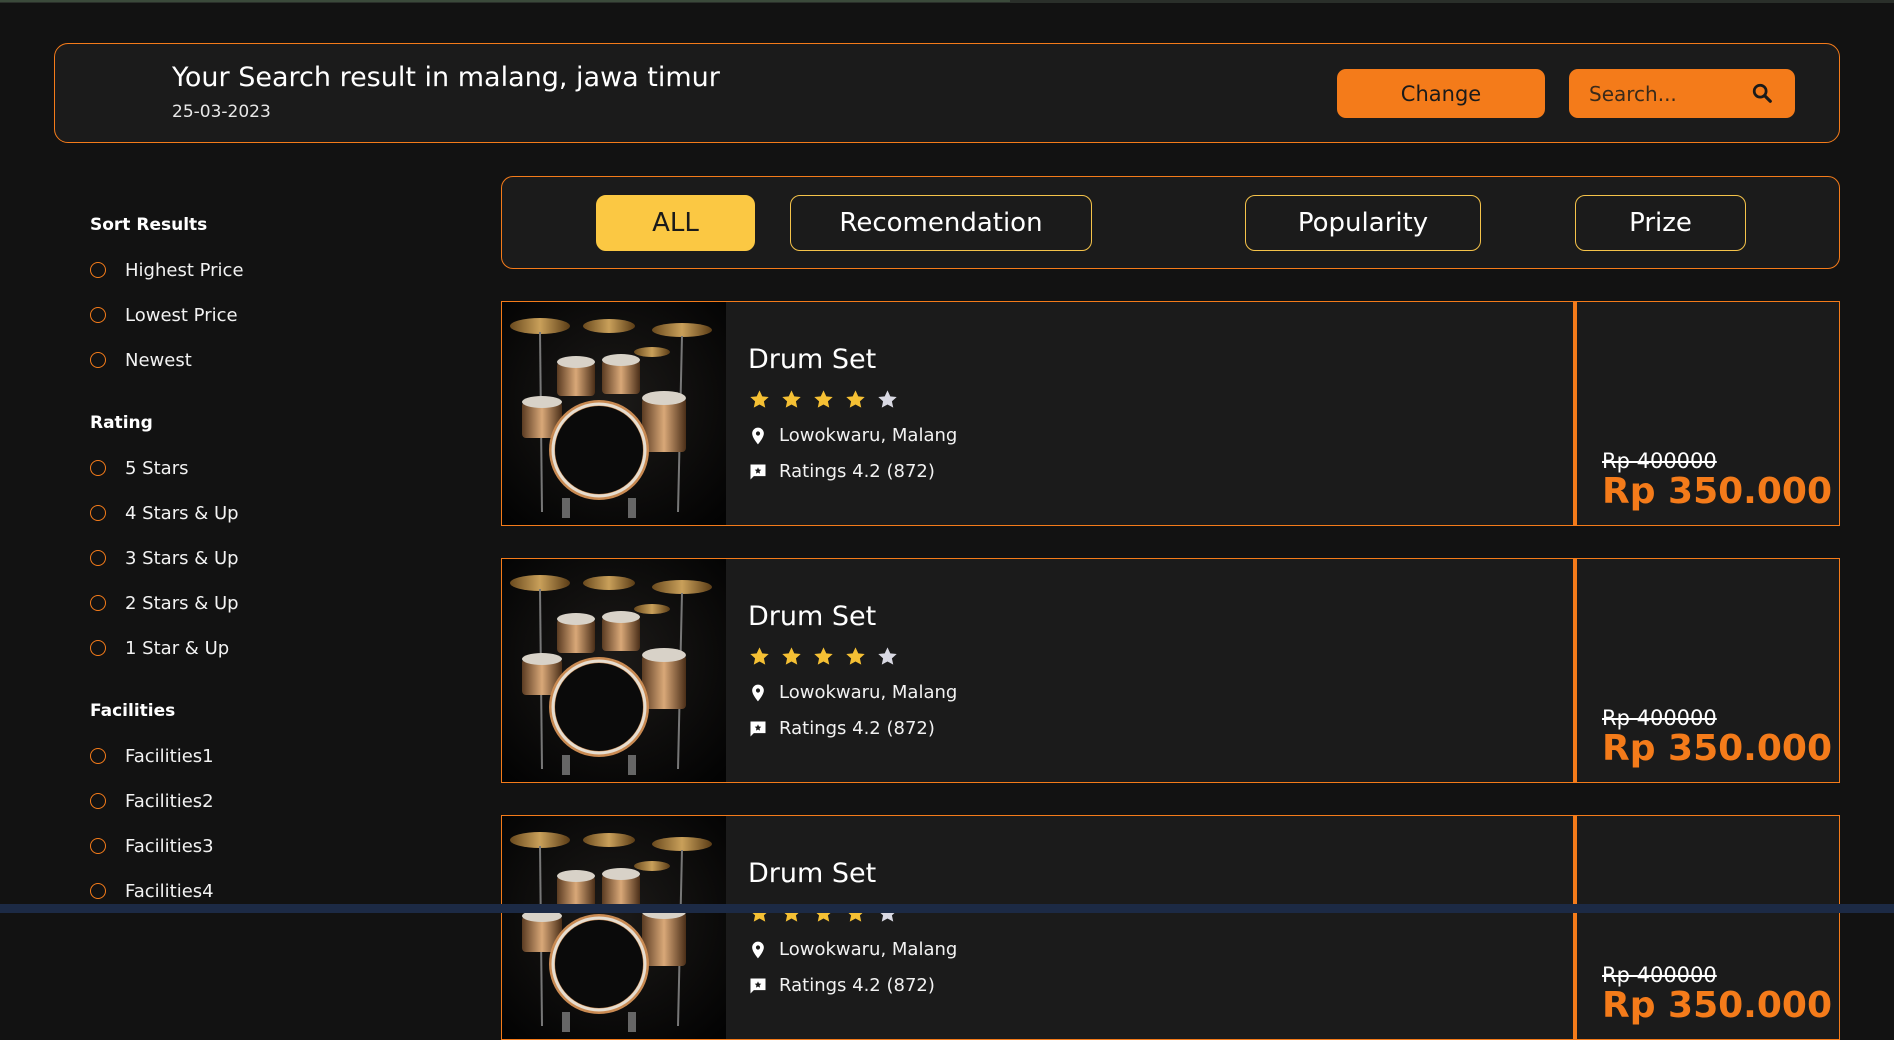  I want to click on option-label: Facilities4, so click(169, 891).